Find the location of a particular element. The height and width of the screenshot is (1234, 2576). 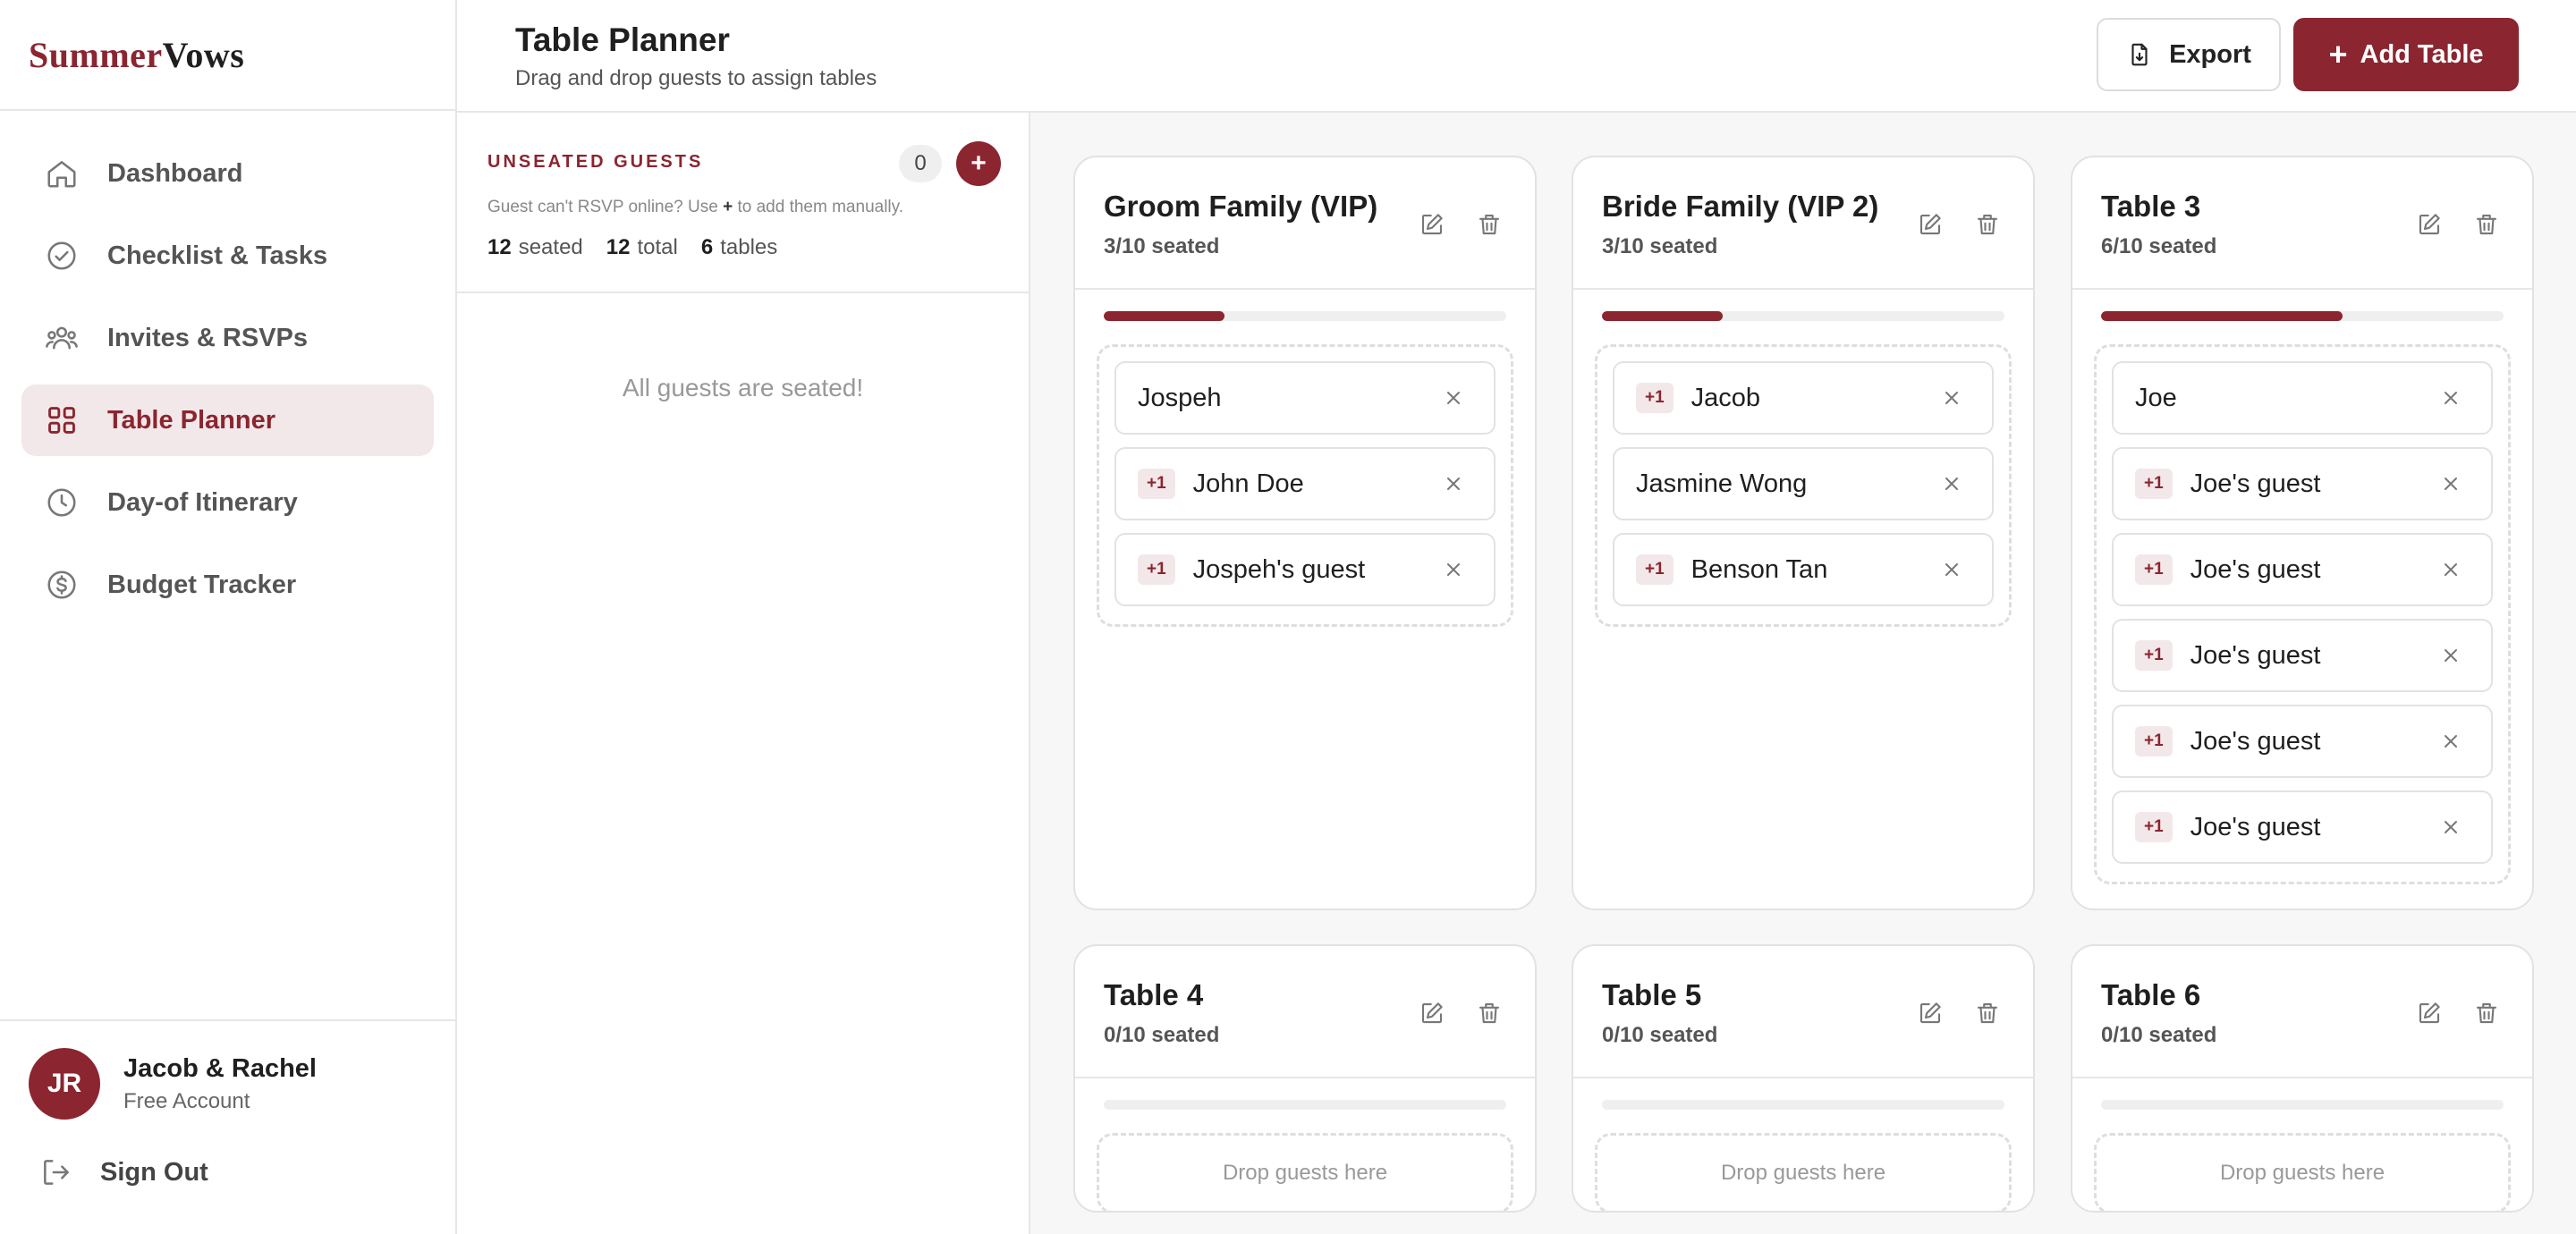

stat-total-value: 12 is located at coordinates (618, 247).